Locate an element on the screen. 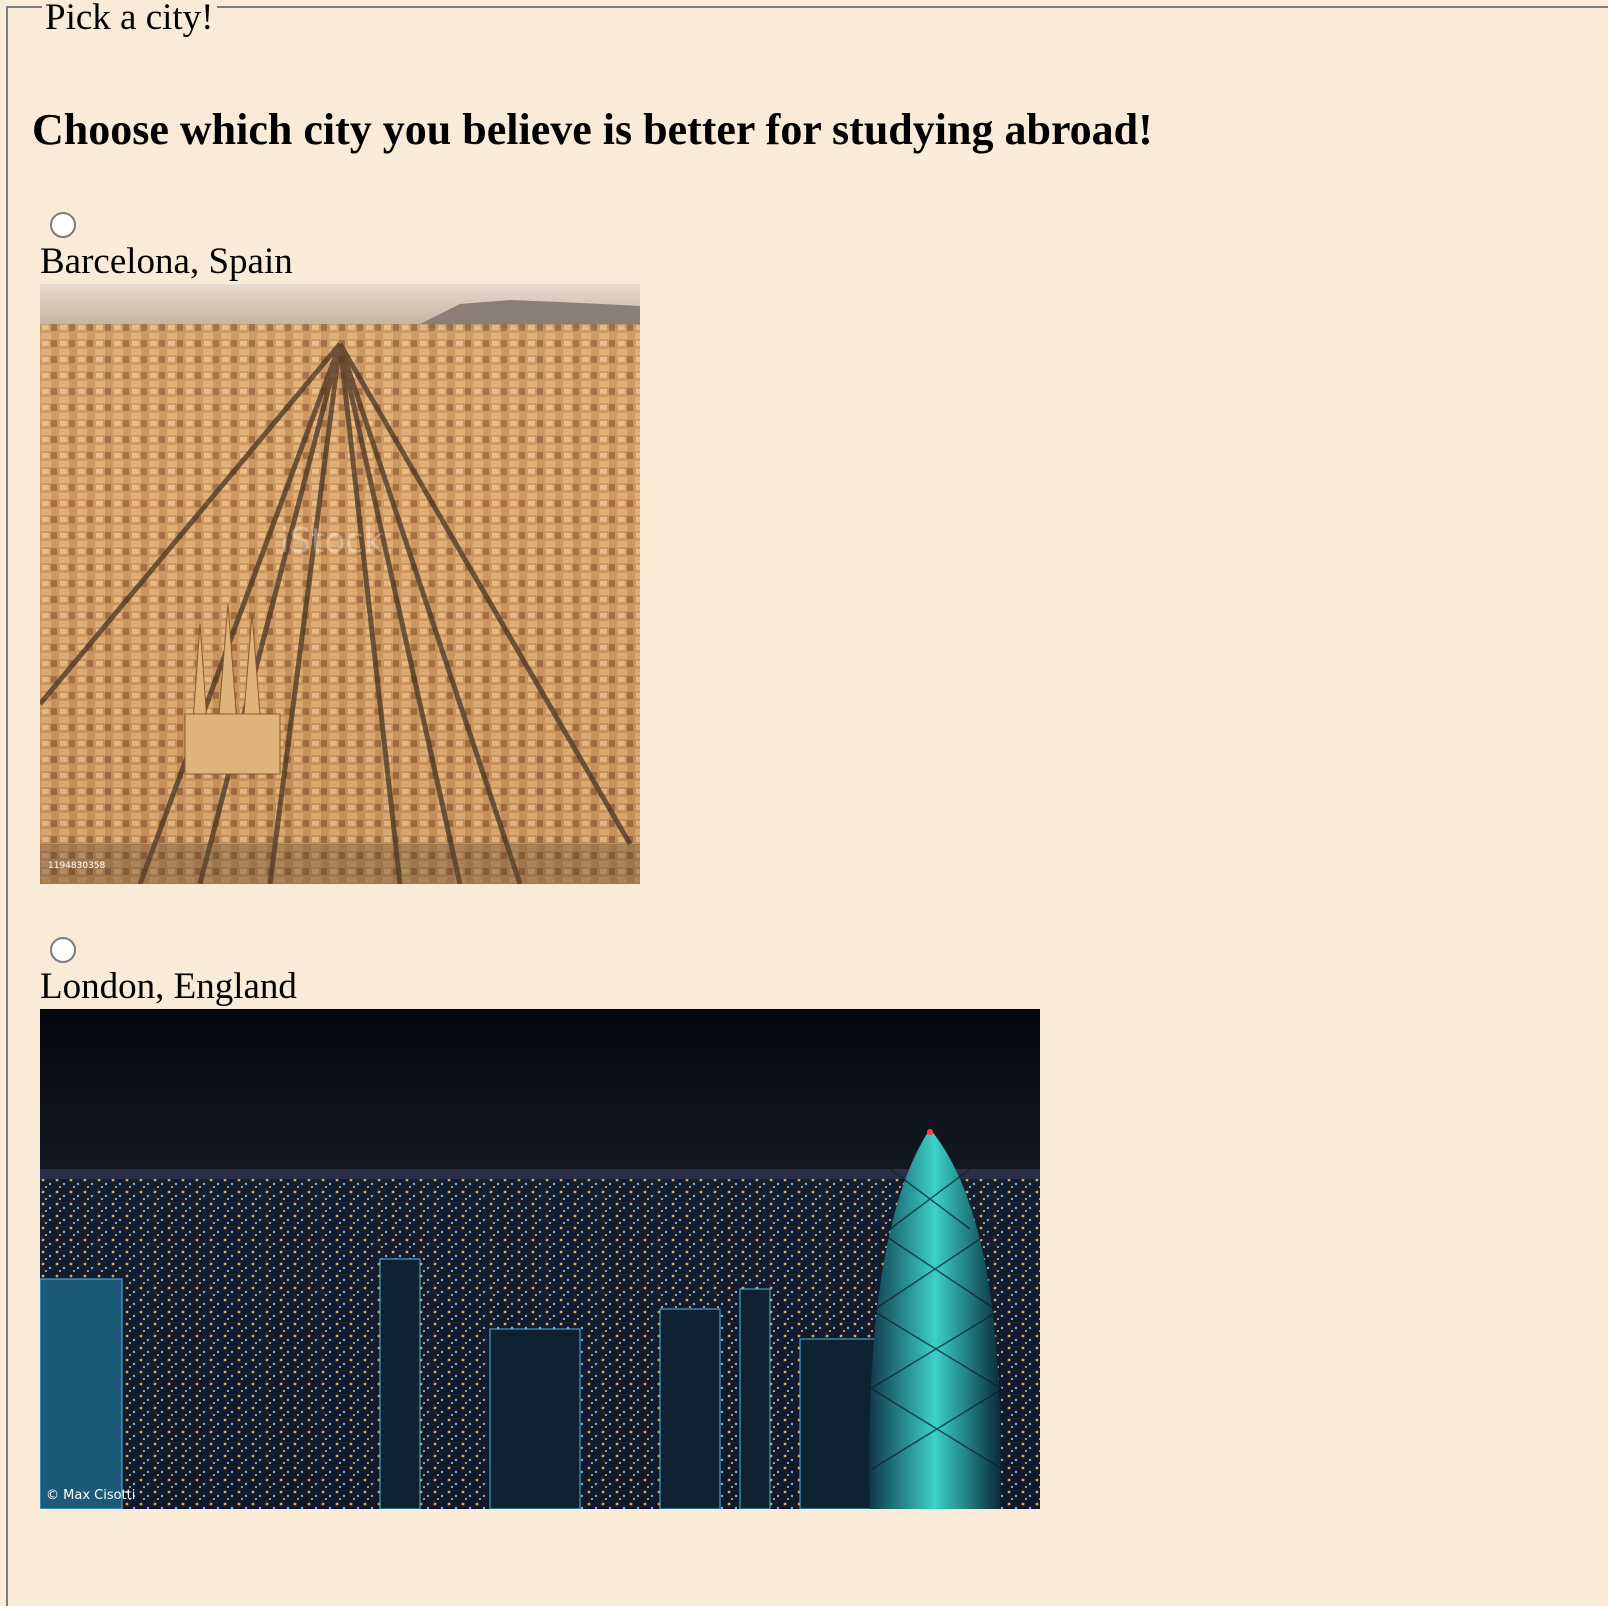  fieldset-legend: Pick a city! is located at coordinates (129, 20).